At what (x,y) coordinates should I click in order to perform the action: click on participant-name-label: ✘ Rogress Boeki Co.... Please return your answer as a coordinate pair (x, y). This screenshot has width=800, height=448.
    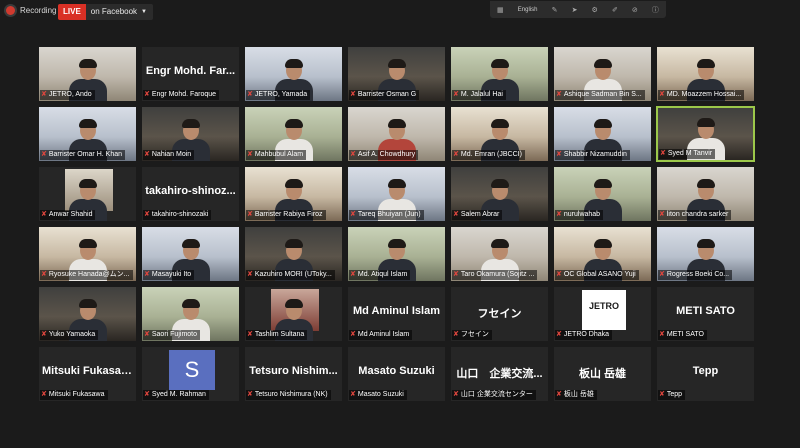
    Looking at the image, I should click on (695, 275).